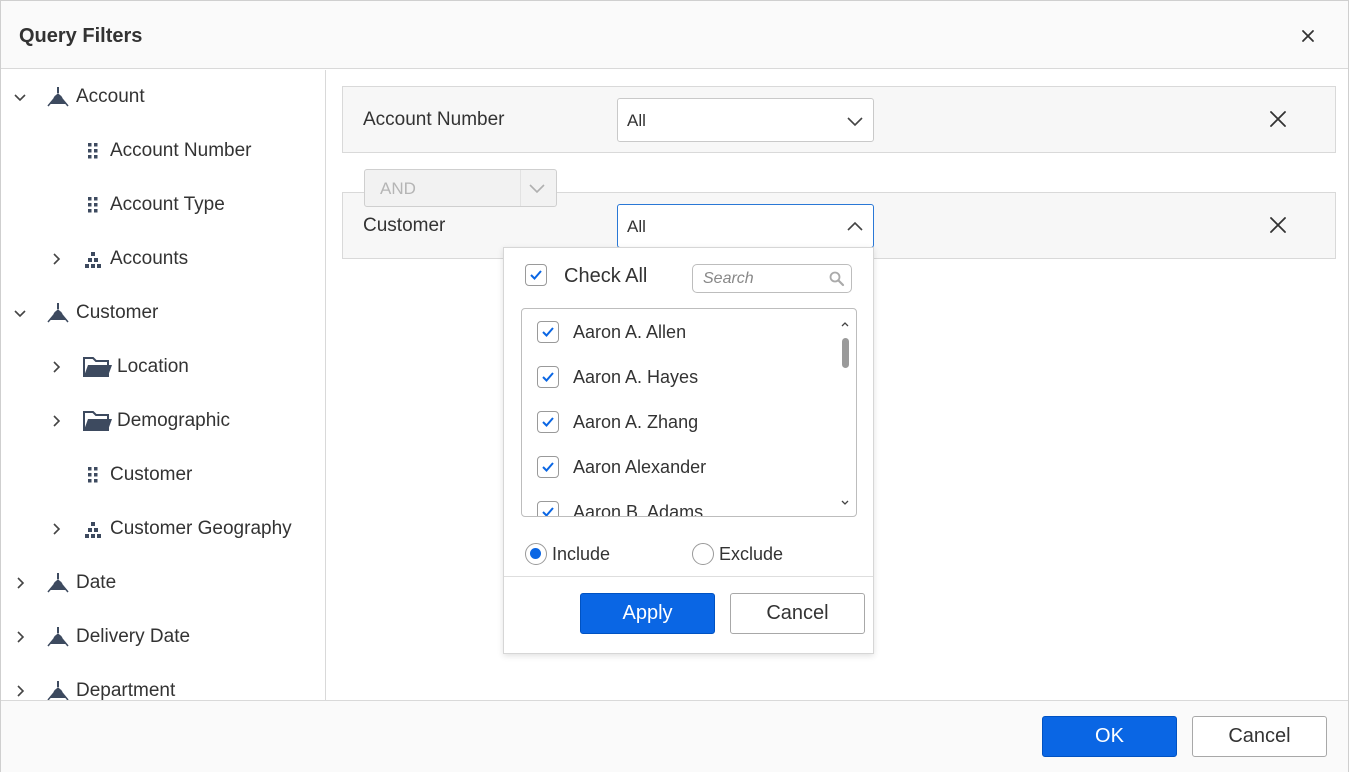 Image resolution: width=1349 pixels, height=772 pixels. I want to click on tree-item-delivery-date: Delivery Date, so click(99, 637).